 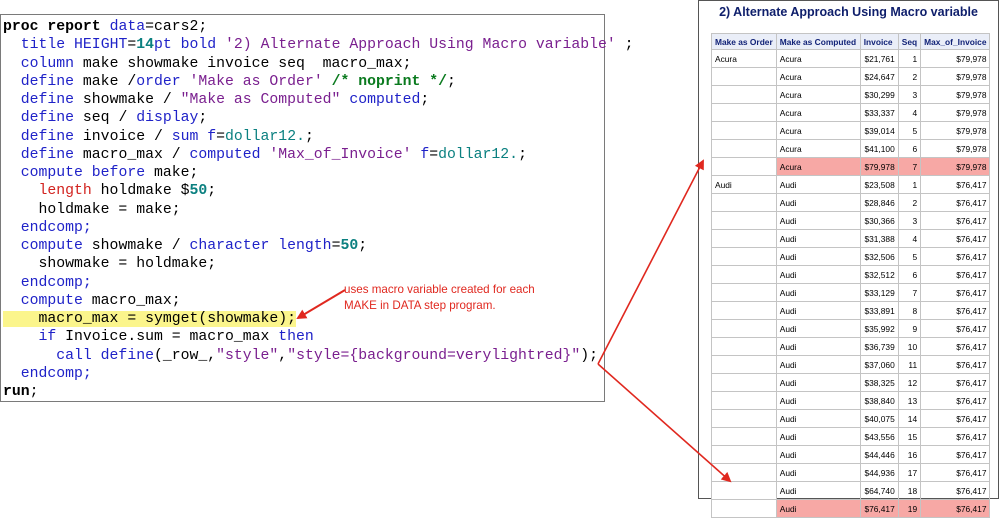 What do you see at coordinates (744, 508) in the screenshot?
I see `make-as-order-cell` at bounding box center [744, 508].